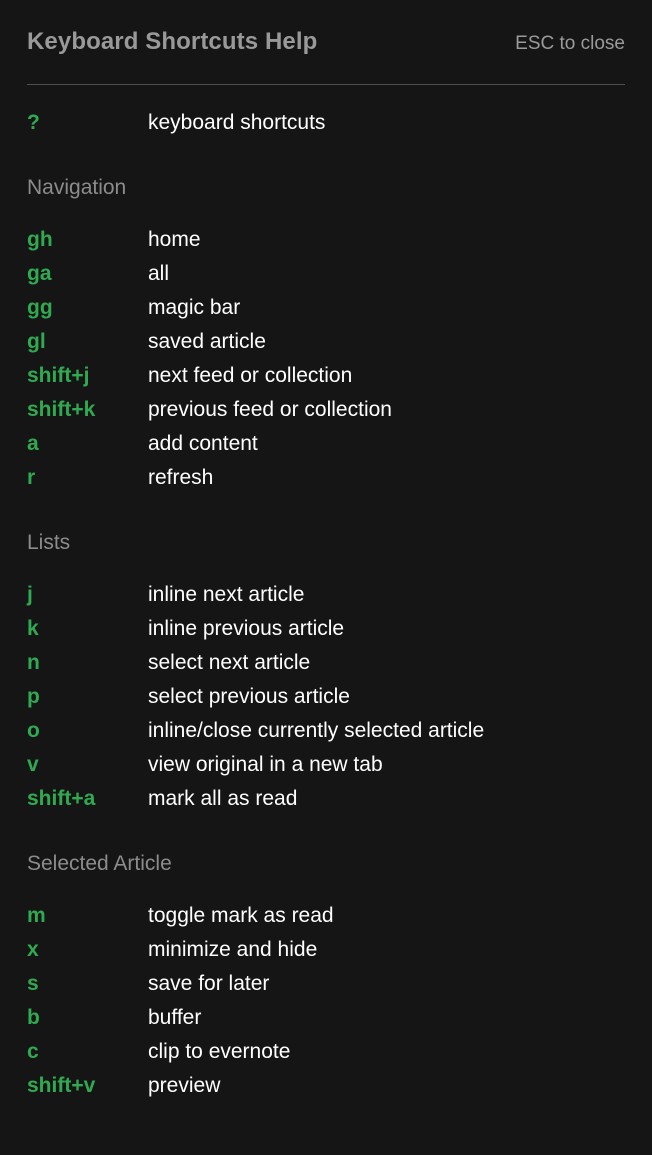  Describe the element at coordinates (237, 122) in the screenshot. I see `shortcut-description: keyboard shortcuts` at that location.